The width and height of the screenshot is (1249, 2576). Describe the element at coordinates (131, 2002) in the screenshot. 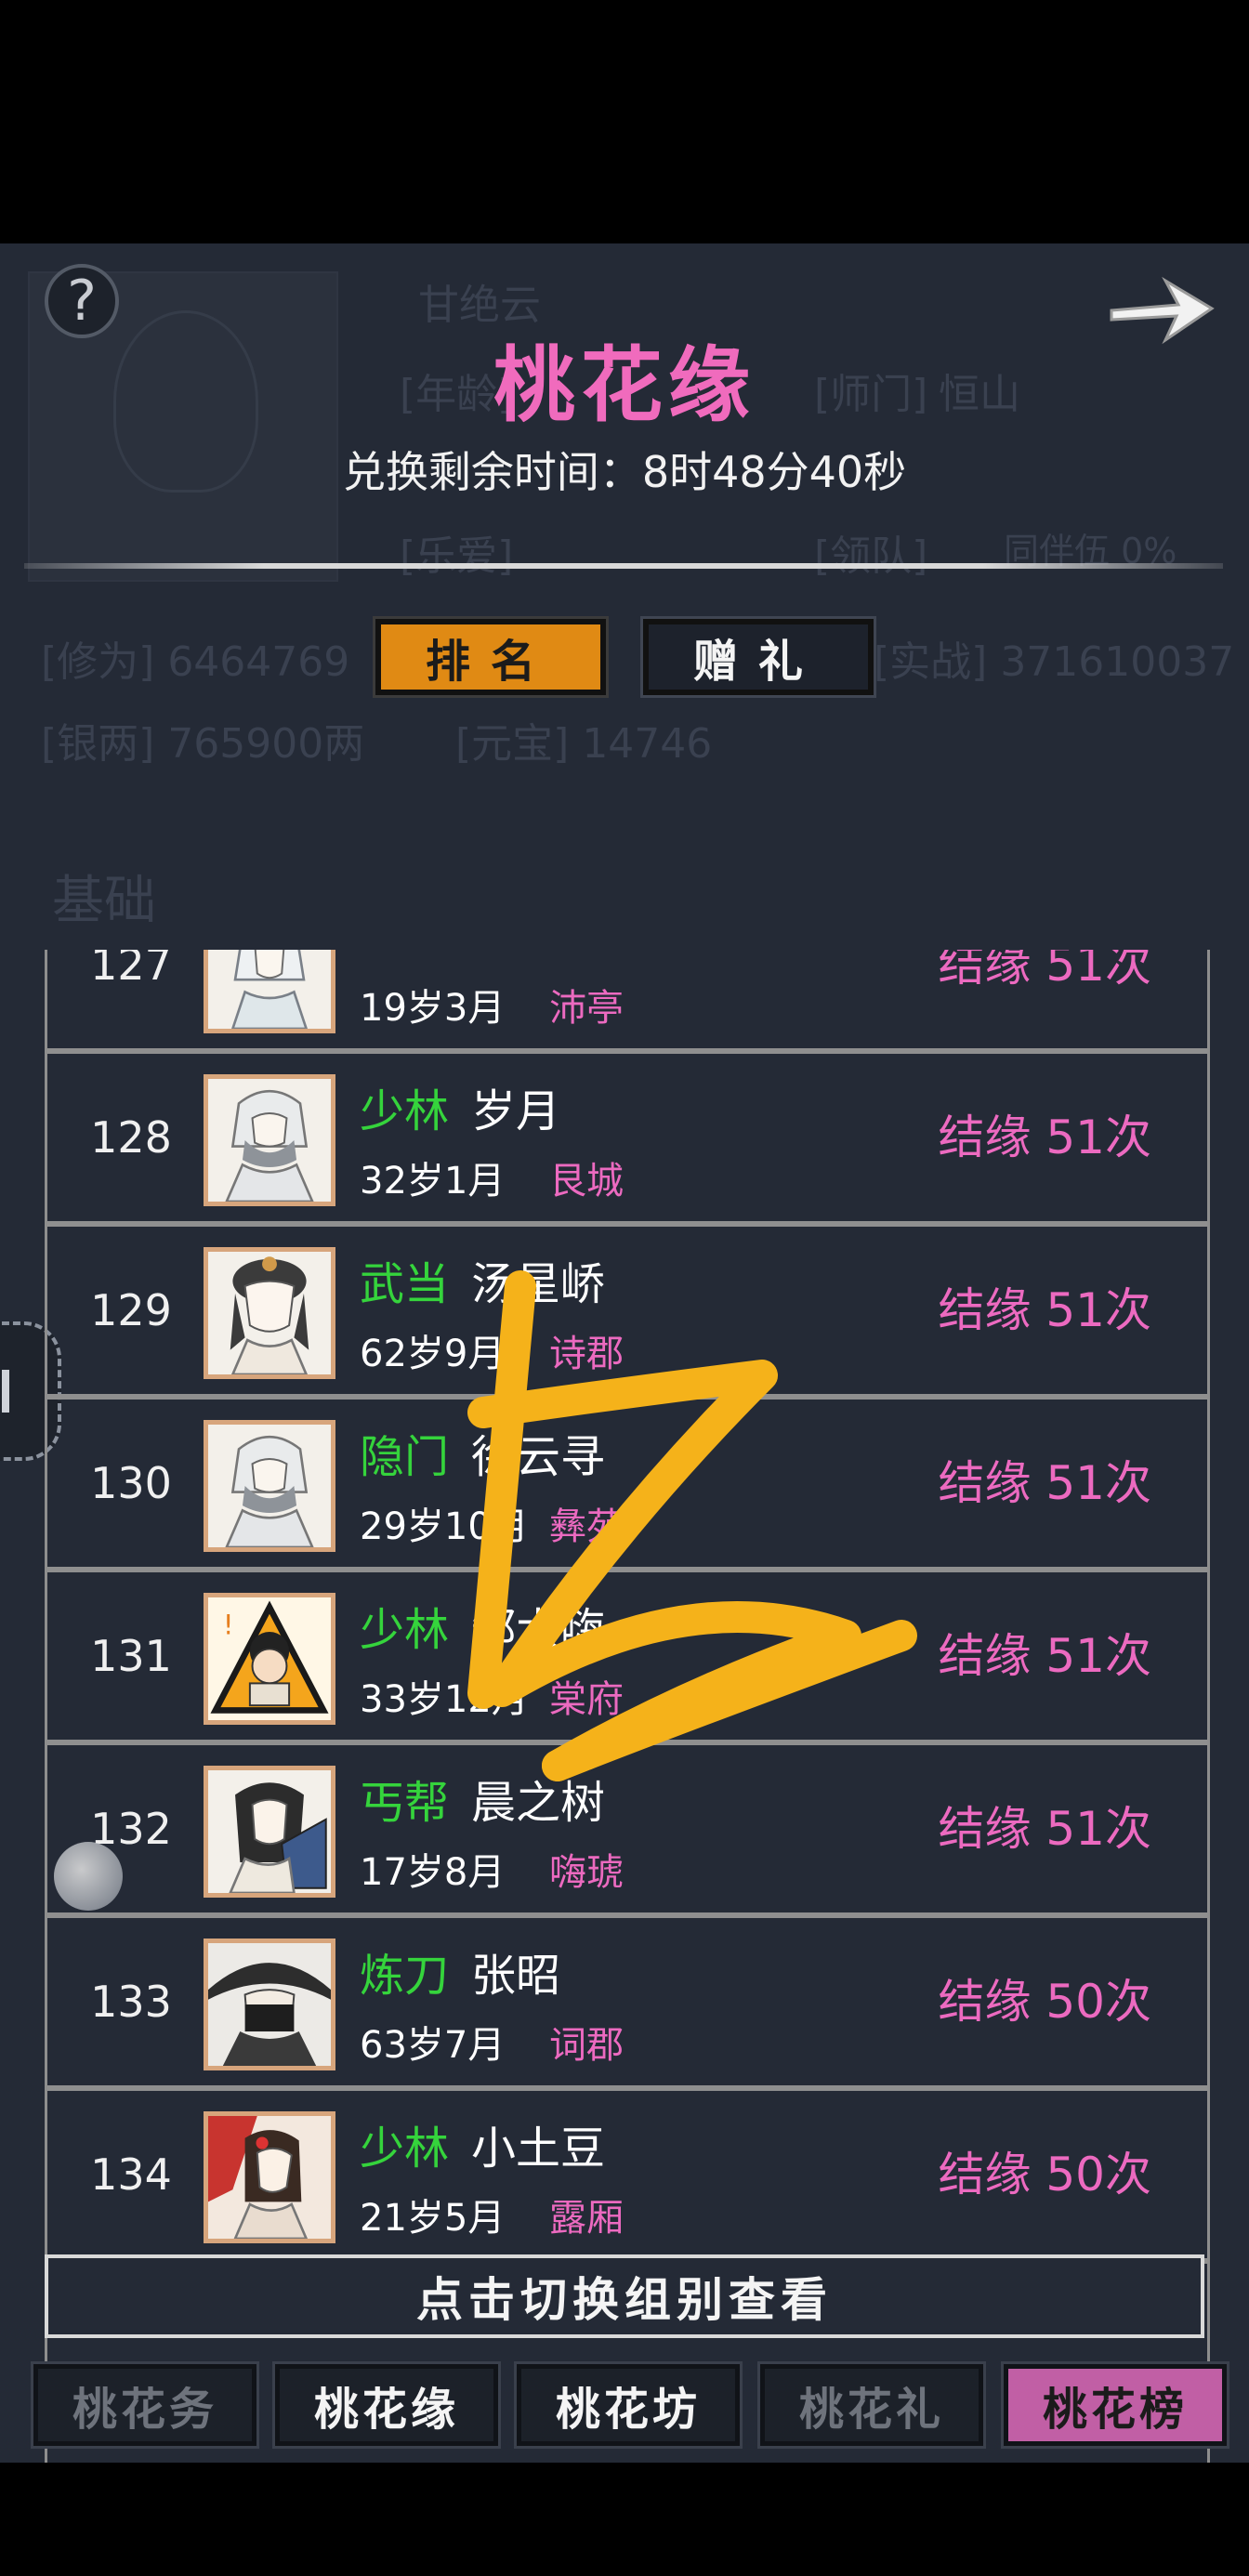

I see `rank-number: 133` at that location.